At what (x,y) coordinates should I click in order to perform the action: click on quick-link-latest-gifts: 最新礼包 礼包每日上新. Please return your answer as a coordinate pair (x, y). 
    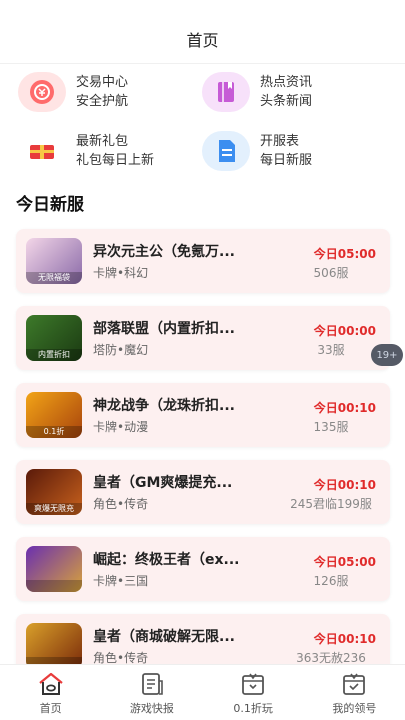
    Looking at the image, I should click on (86, 151).